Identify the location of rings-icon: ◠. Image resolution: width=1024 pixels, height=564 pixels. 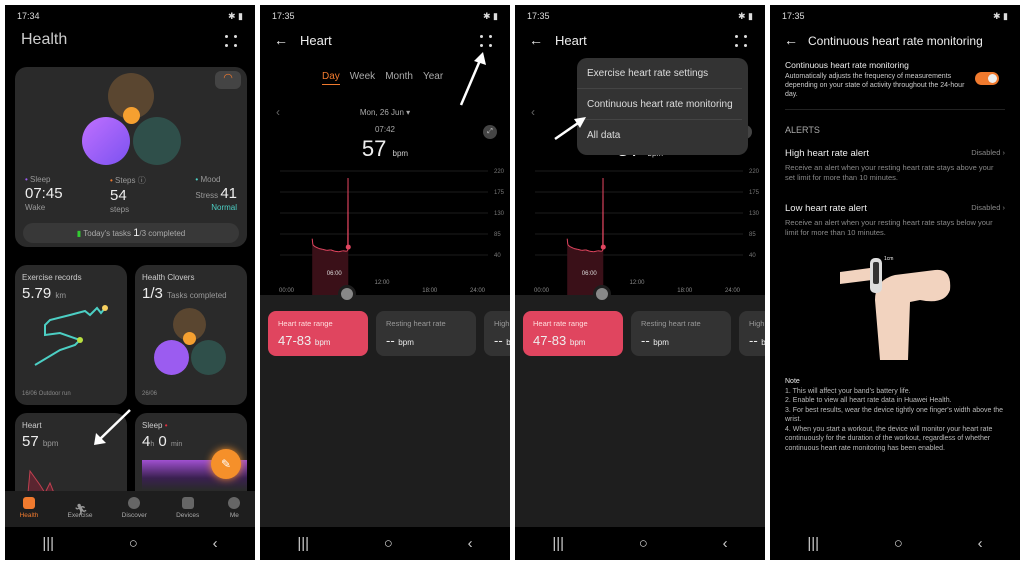
(228, 80).